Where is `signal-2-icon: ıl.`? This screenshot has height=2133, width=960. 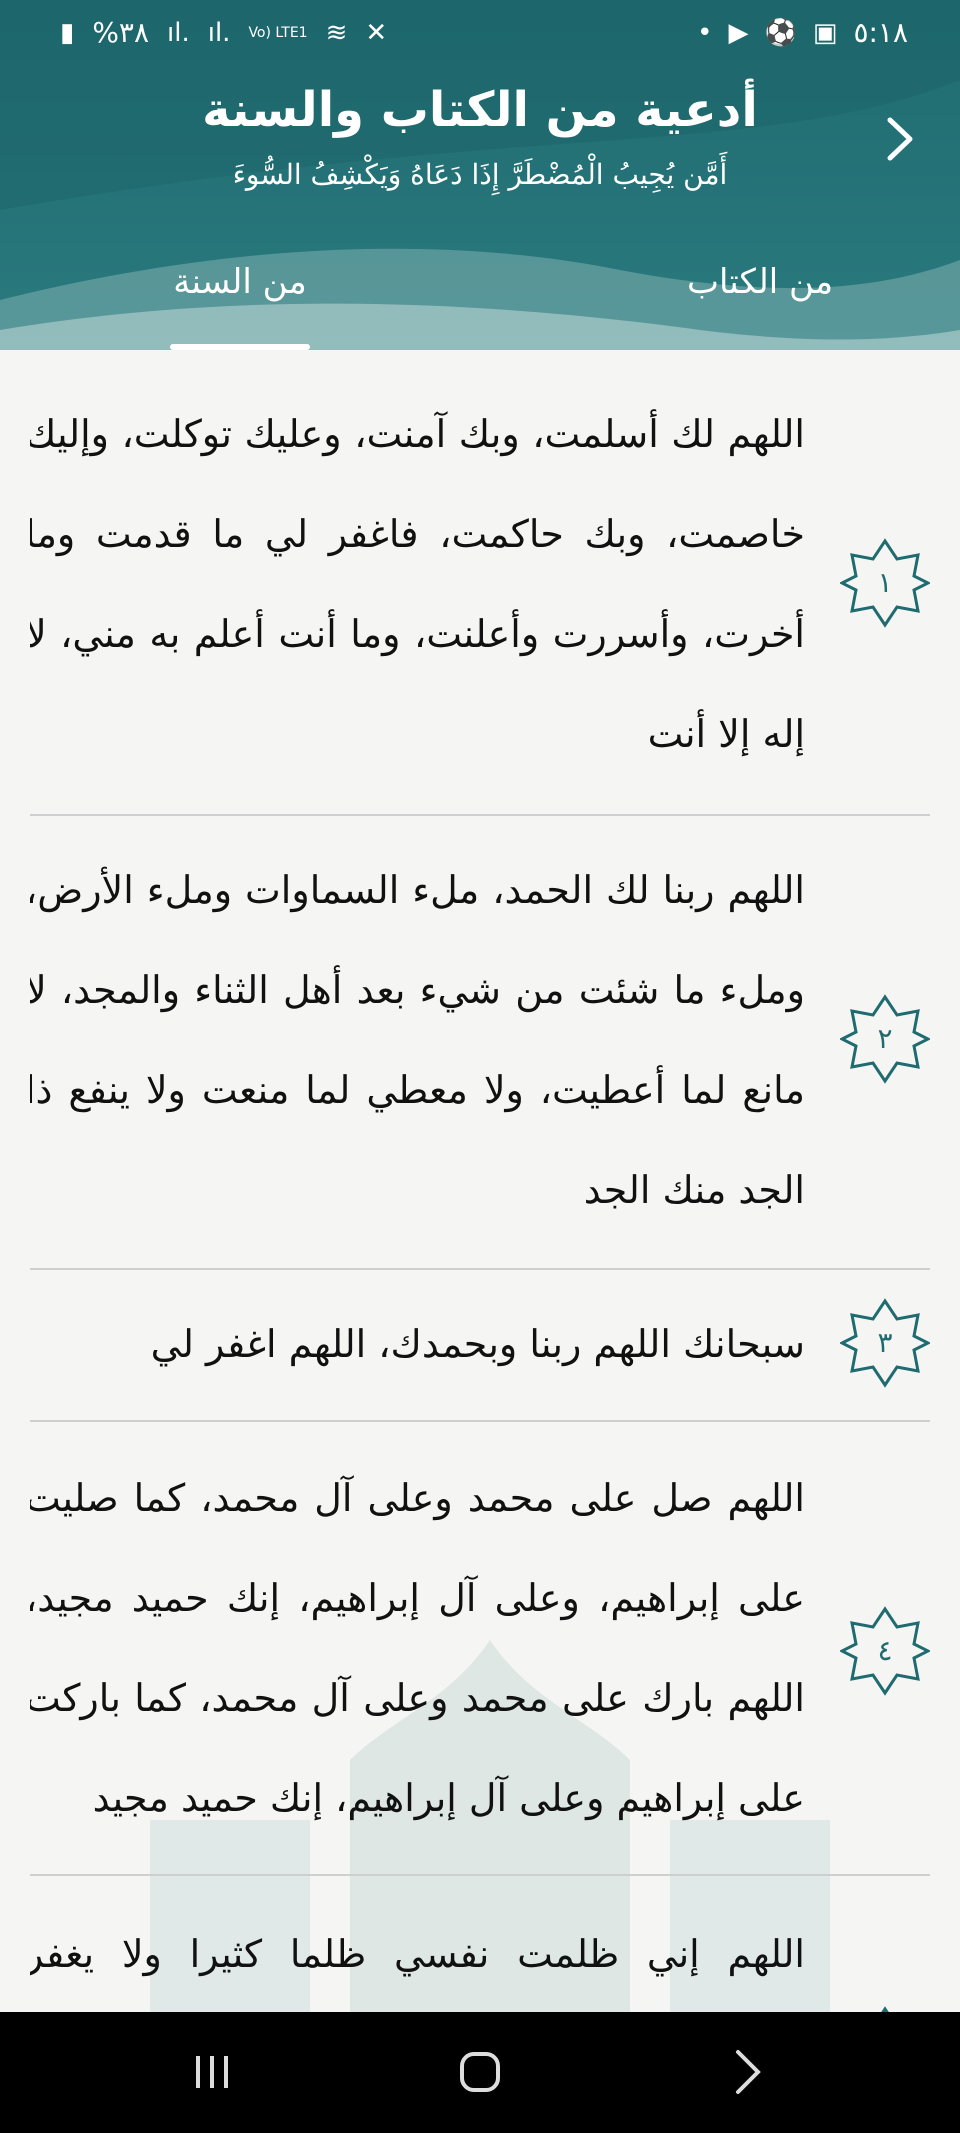 signal-2-icon: ıl. is located at coordinates (219, 32).